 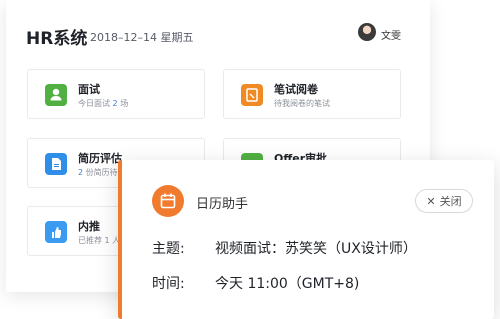 What do you see at coordinates (99, 240) in the screenshot?
I see `card-subtitle: 已推荐 1 人` at bounding box center [99, 240].